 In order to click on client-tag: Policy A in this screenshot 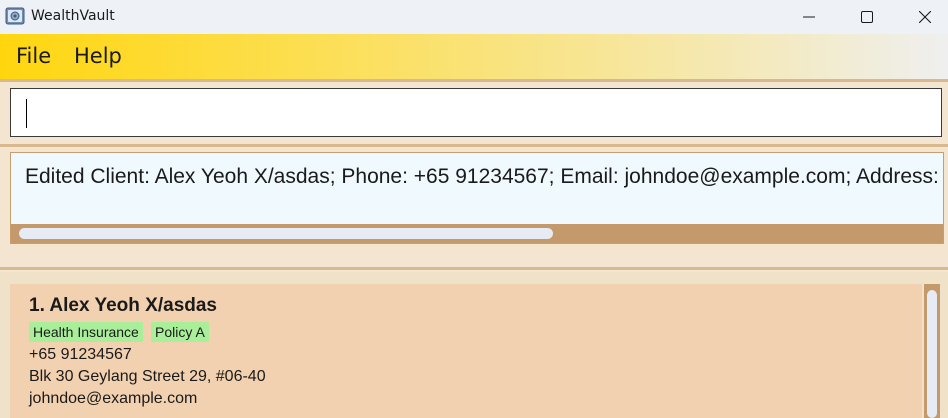, I will do `click(180, 332)`.